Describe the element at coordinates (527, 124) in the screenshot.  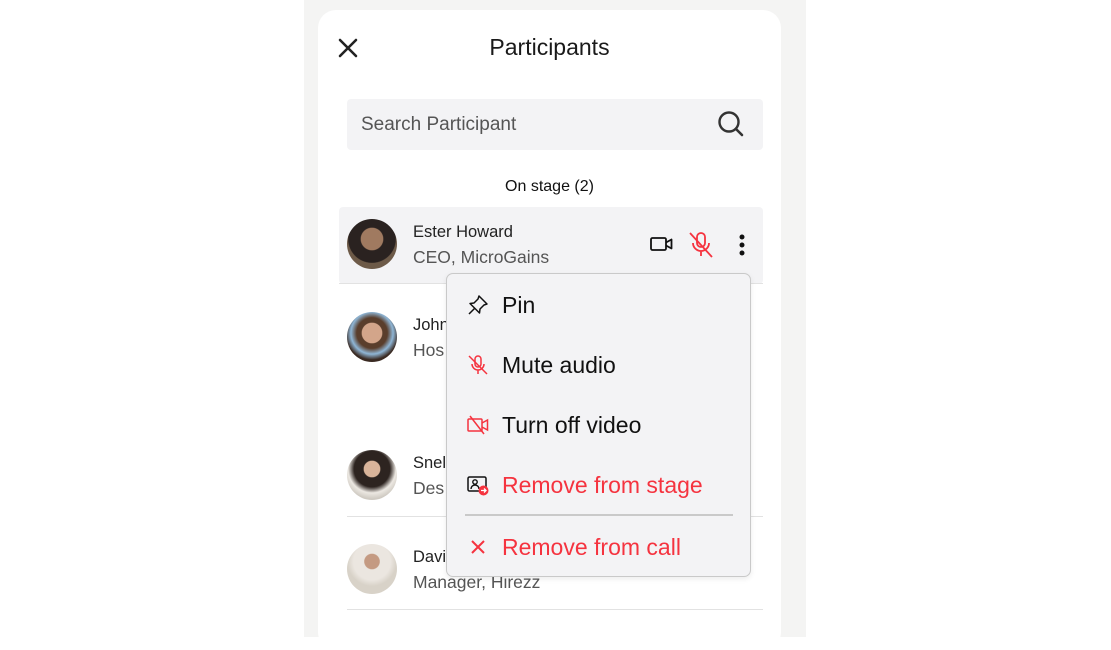
I see `search-input` at that location.